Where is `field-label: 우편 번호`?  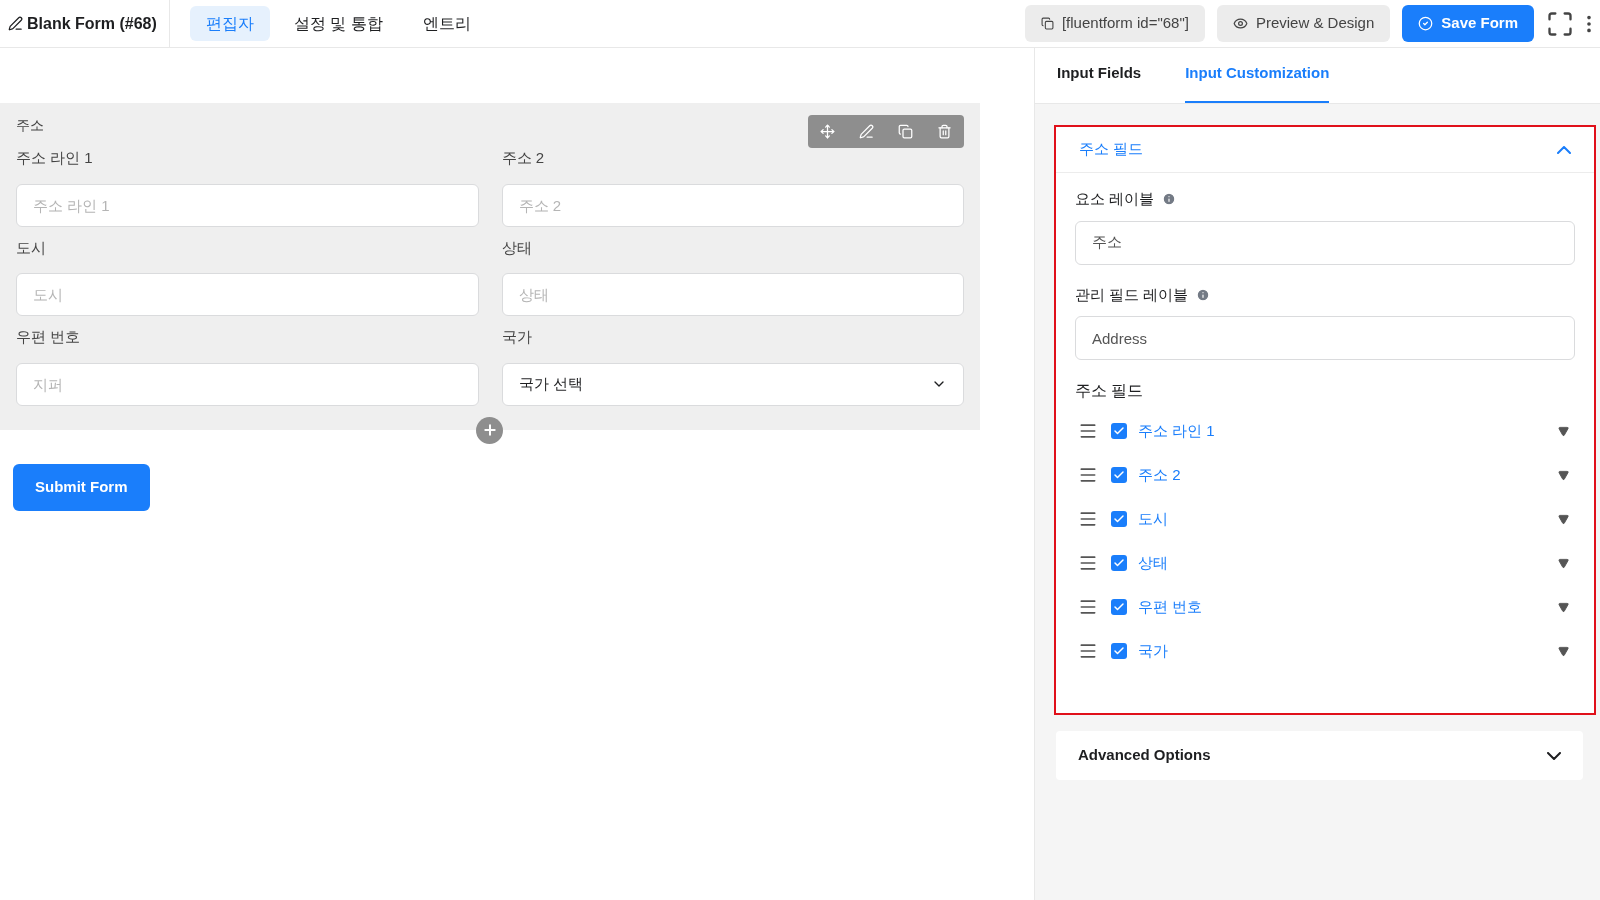
field-label: 우편 번호 is located at coordinates (49, 337).